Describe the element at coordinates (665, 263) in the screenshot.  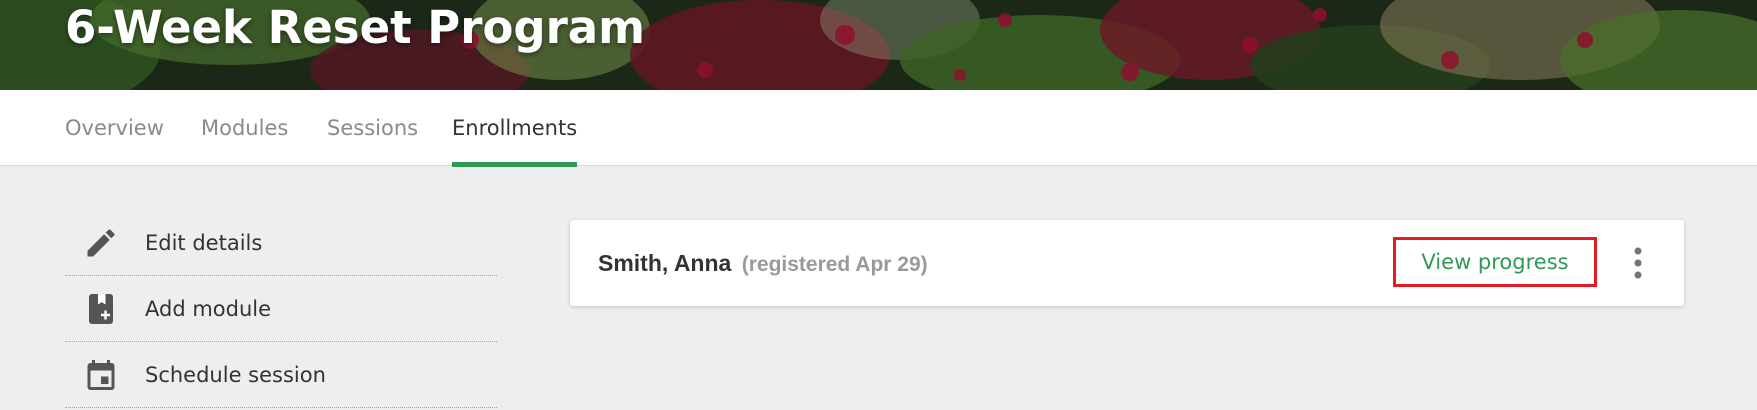
I see `enrollee-name: Smith, Anna` at that location.